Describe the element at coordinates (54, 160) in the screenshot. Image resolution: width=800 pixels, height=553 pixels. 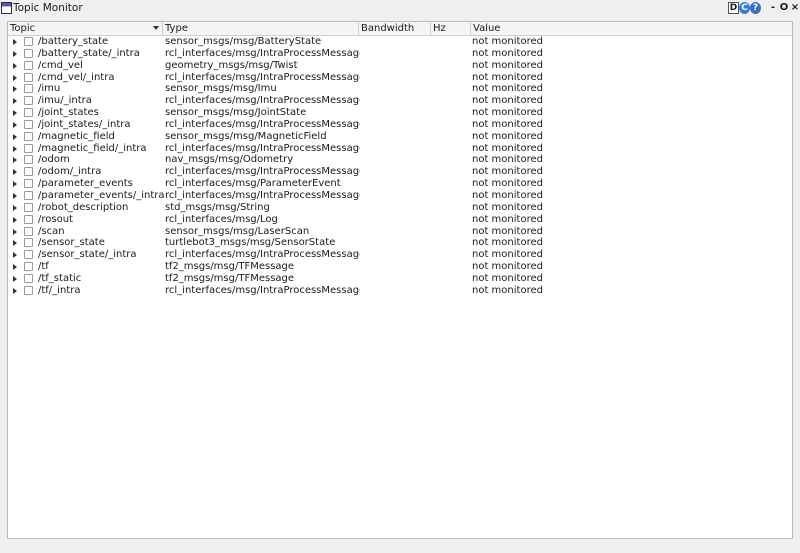
I see `topic-cell: /odom` at that location.